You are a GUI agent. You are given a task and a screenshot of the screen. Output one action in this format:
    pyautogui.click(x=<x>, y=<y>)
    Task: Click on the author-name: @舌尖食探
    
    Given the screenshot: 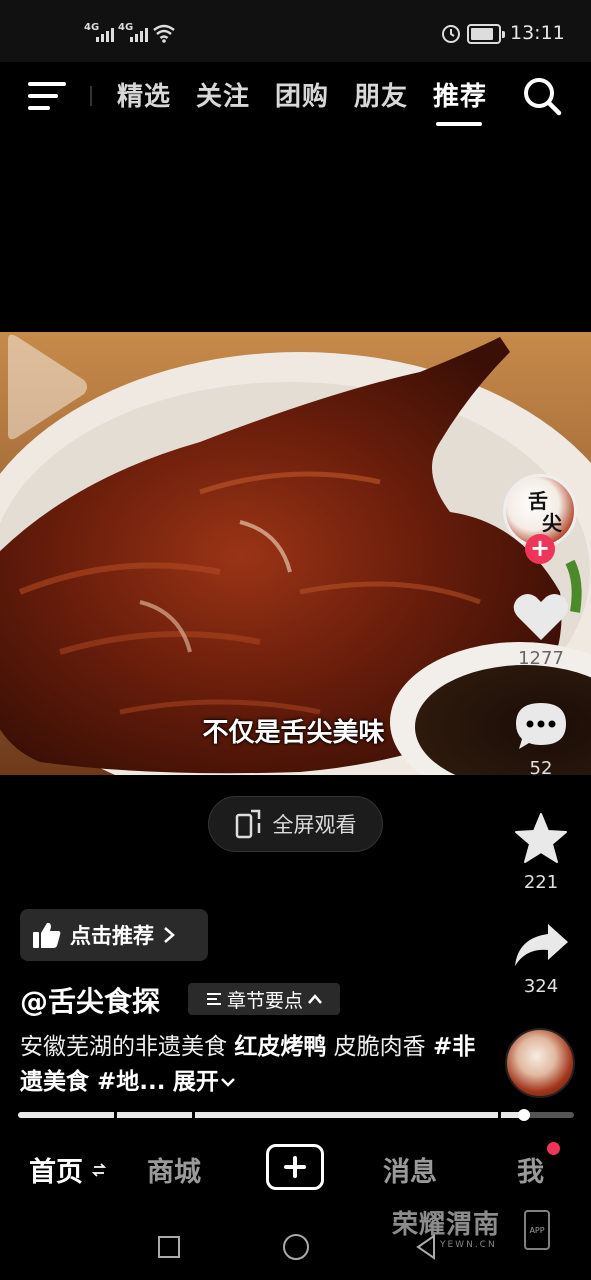 What is the action you would take?
    pyautogui.click(x=90, y=1000)
    